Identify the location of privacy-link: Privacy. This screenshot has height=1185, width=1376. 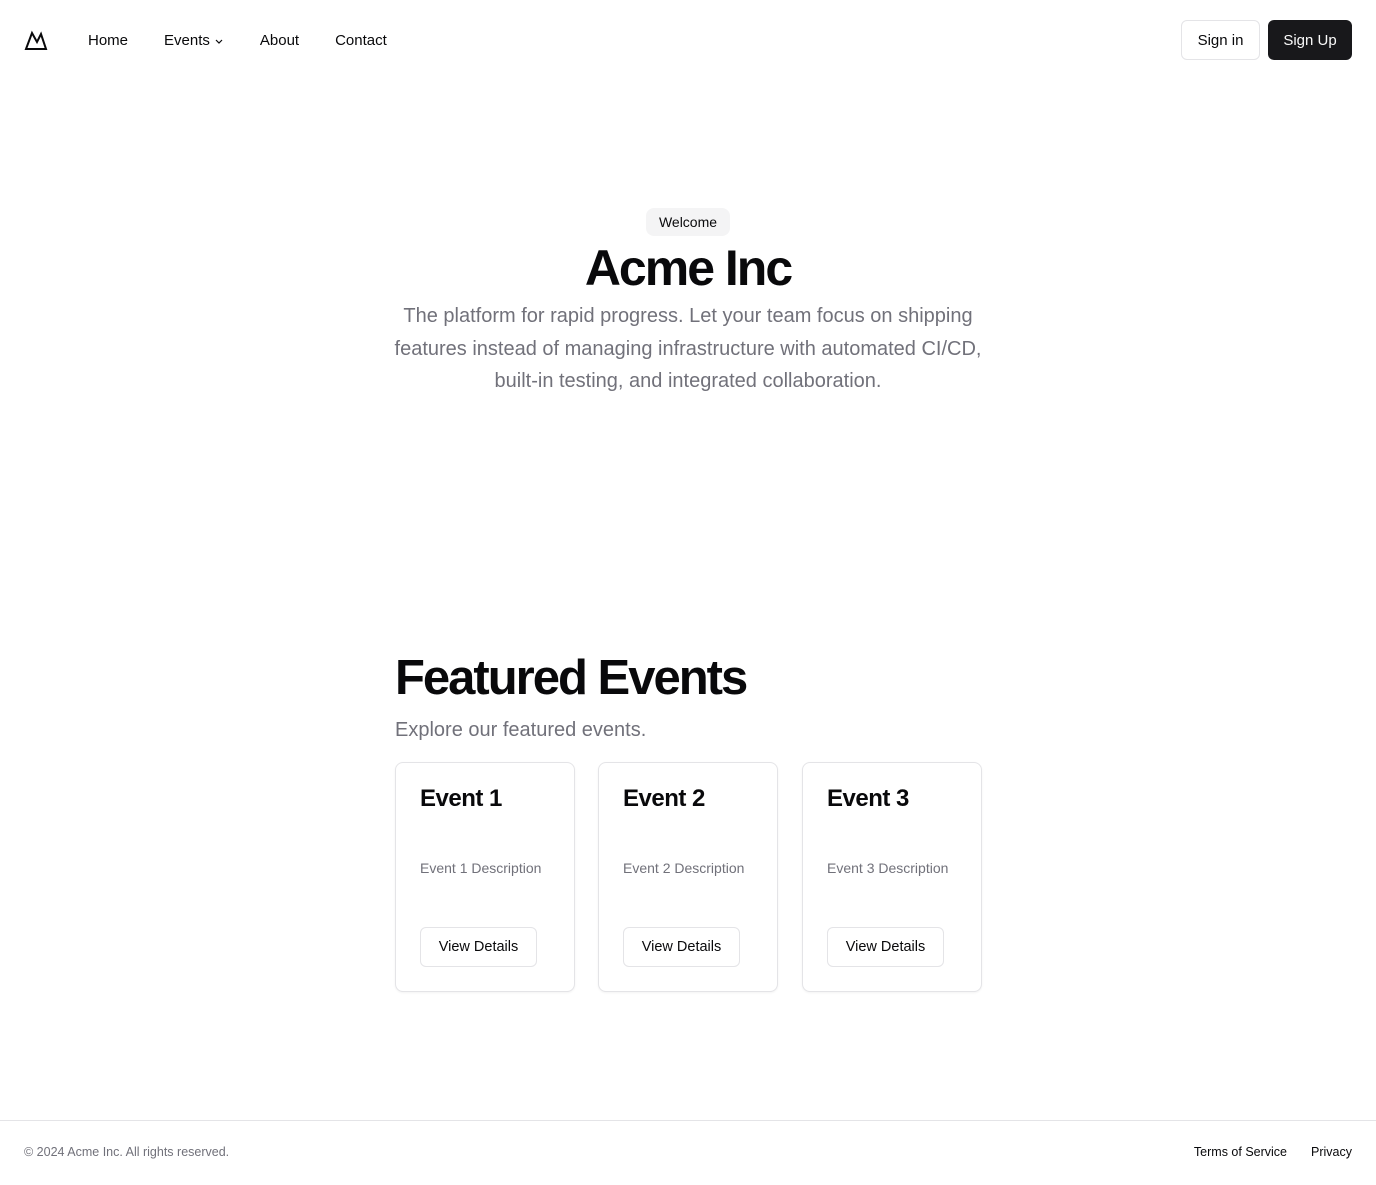
(1331, 1152).